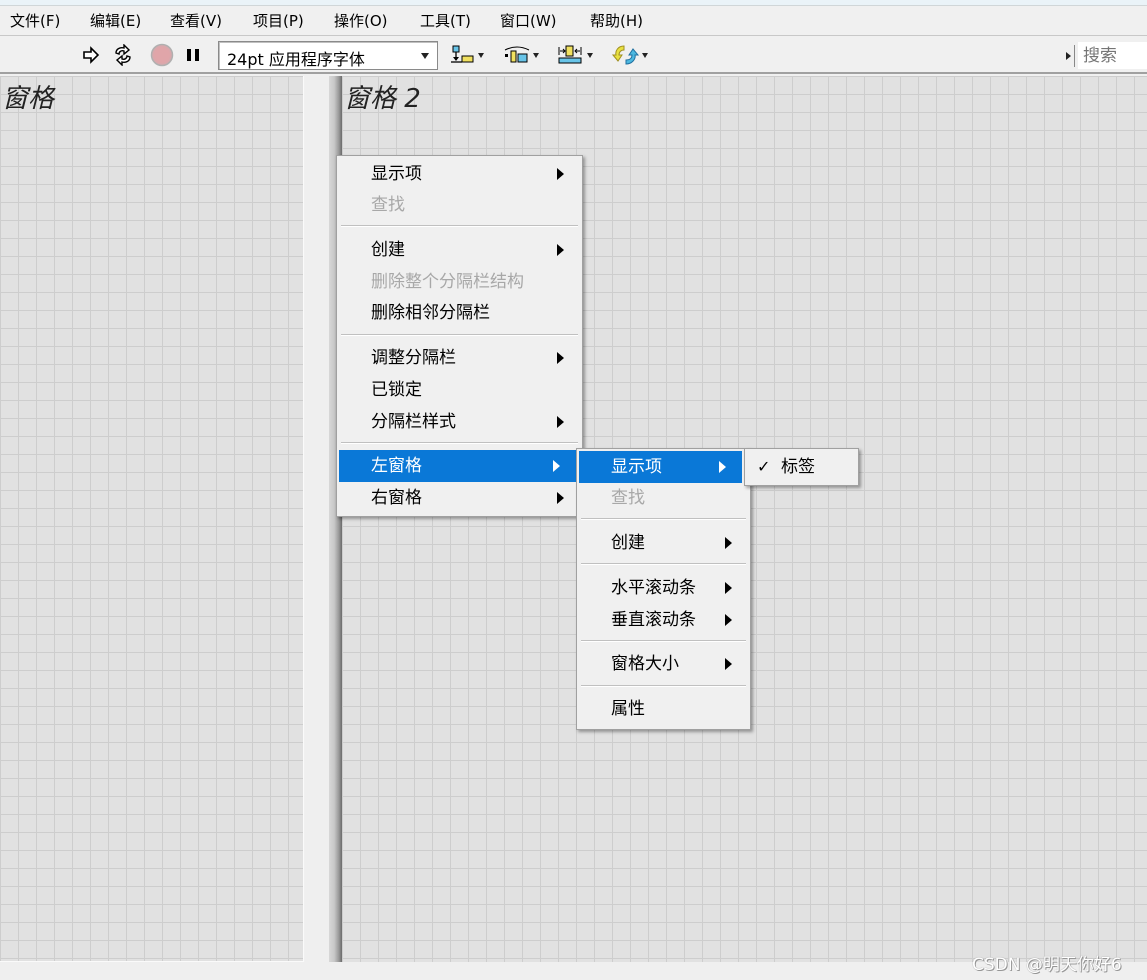 Image resolution: width=1147 pixels, height=980 pixels. What do you see at coordinates (653, 588) in the screenshot?
I see `menu-item-label: 水平滚动条` at bounding box center [653, 588].